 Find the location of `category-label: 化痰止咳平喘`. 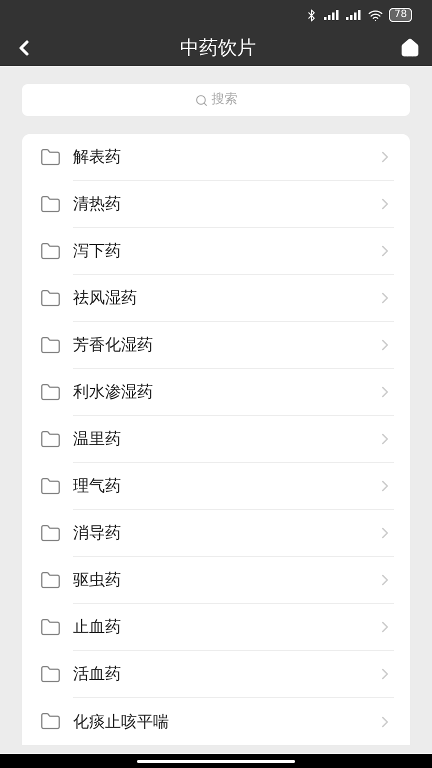

category-label: 化痰止咳平喘 is located at coordinates (121, 721).